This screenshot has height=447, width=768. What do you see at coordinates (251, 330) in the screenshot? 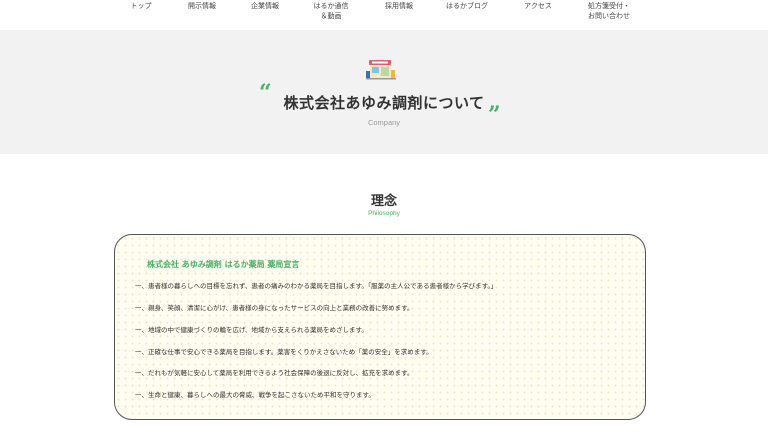
I see `principle-item: 一、地域の中で健康づくりの輪を広げ、地域から支えられる薬局をめざします。` at bounding box center [251, 330].